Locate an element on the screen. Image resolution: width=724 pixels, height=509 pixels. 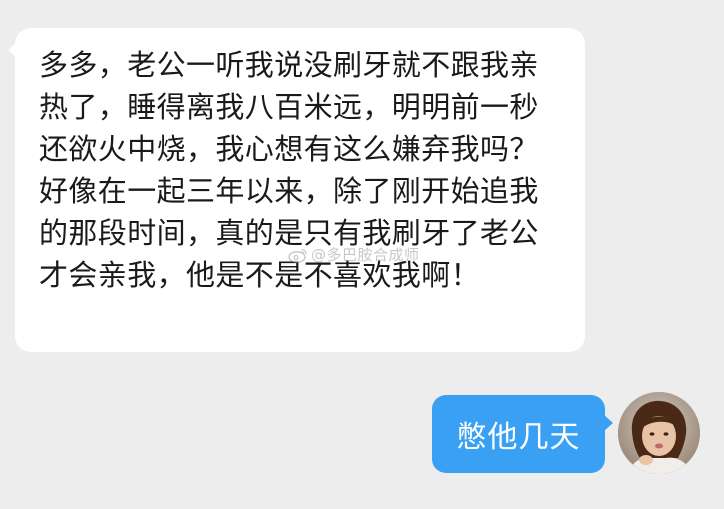
outgoing-message-text: 憋他几天 is located at coordinates (518, 437).